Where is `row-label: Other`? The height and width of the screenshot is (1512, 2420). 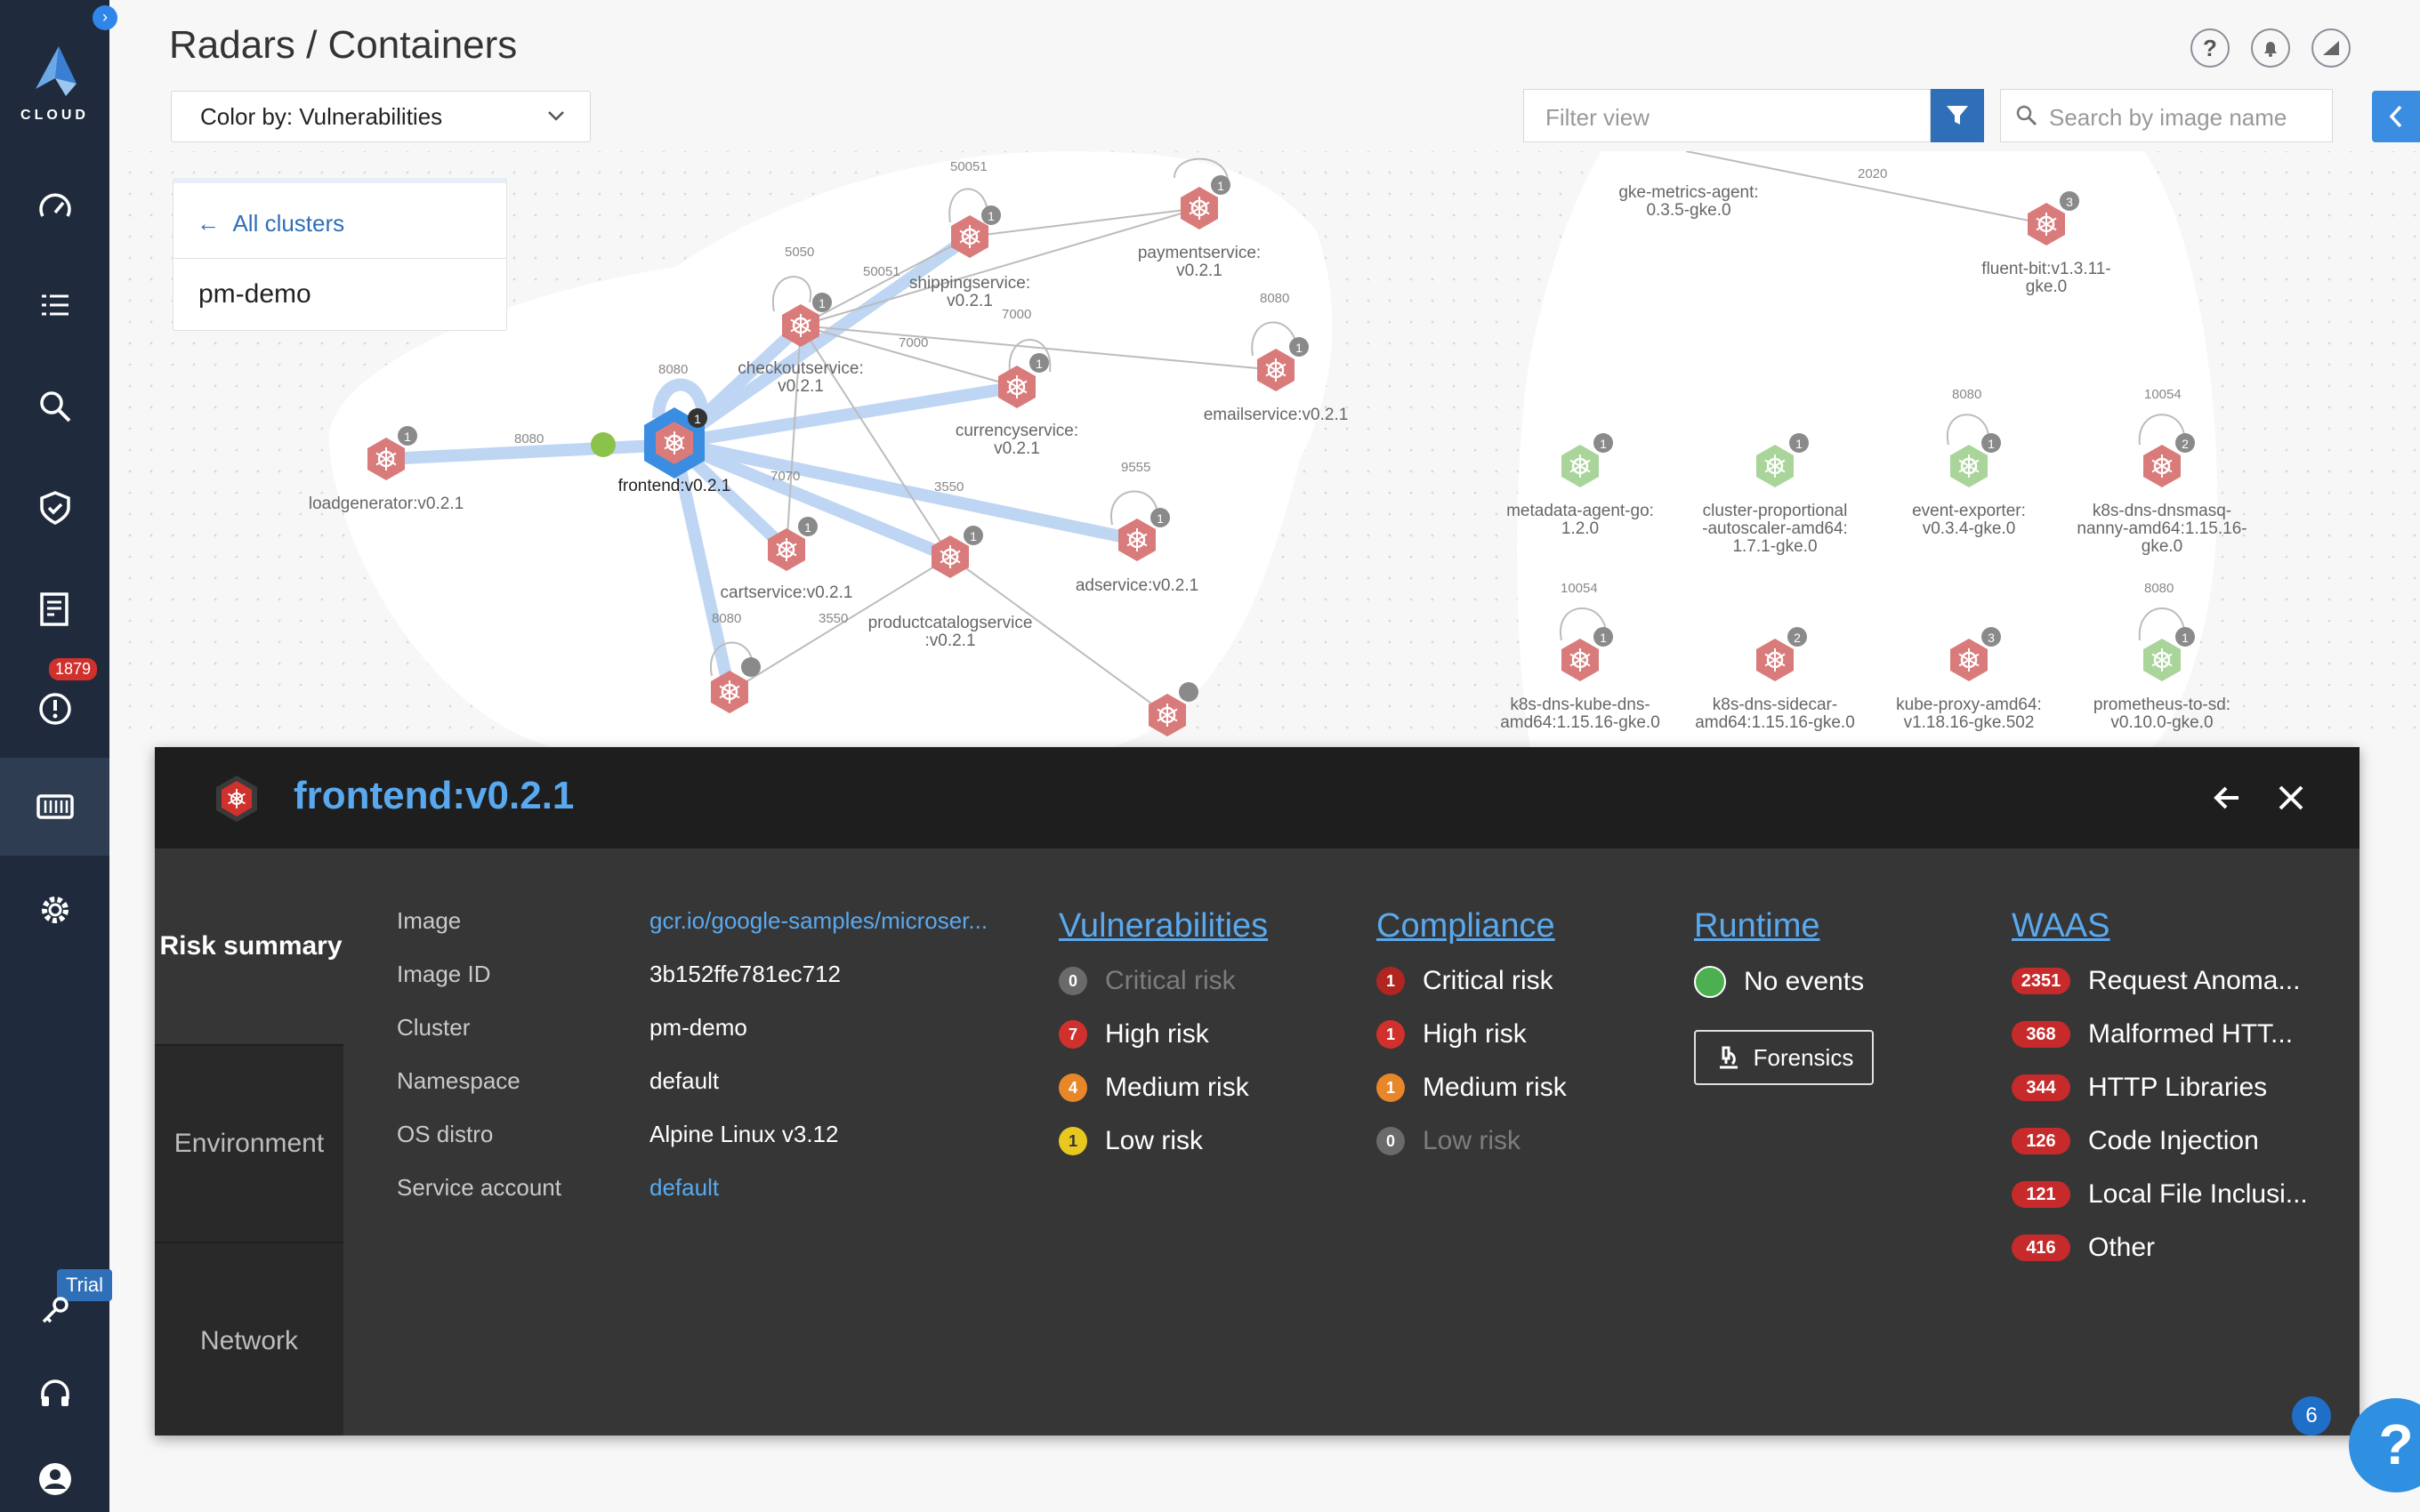
row-label: Other is located at coordinates (2122, 1248).